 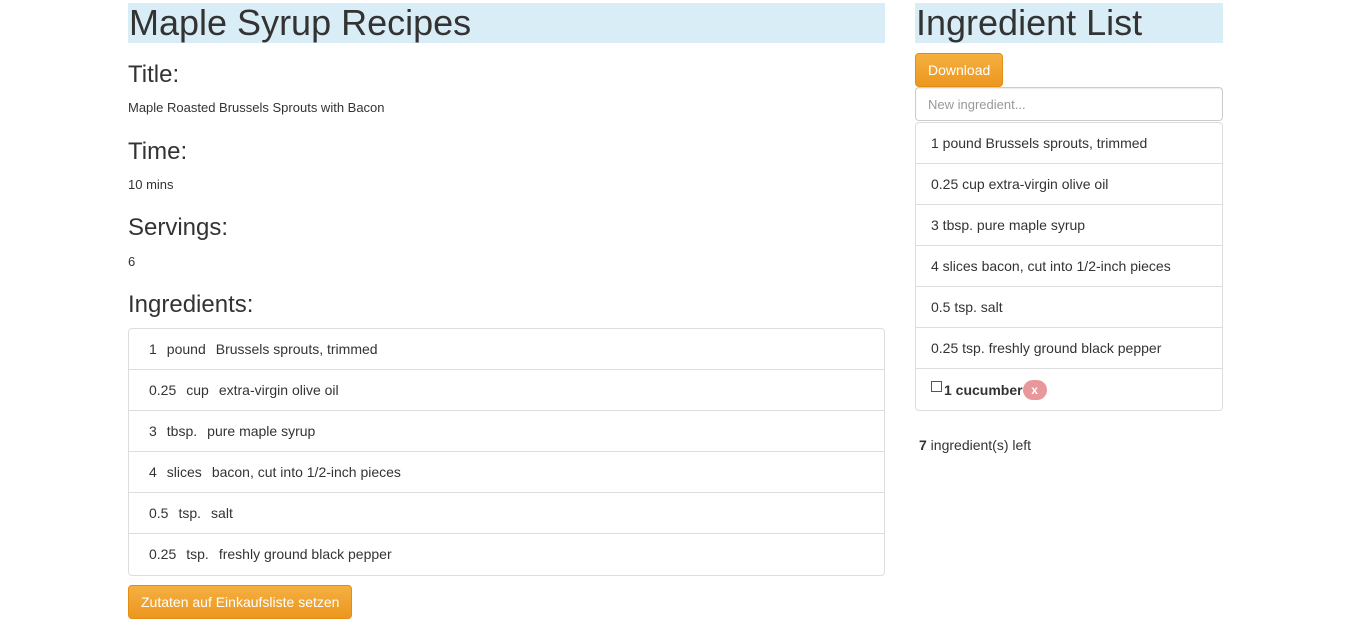 What do you see at coordinates (159, 513) in the screenshot?
I see `ingredient-qty: 0.5` at bounding box center [159, 513].